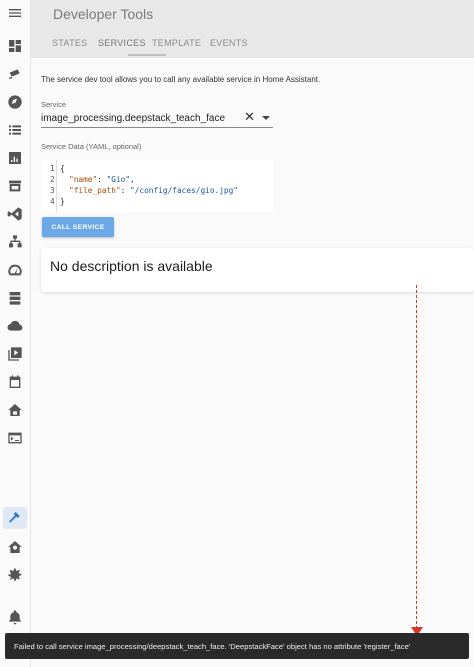 The width and height of the screenshot is (474, 667). I want to click on menu-icon, so click(15, 13).